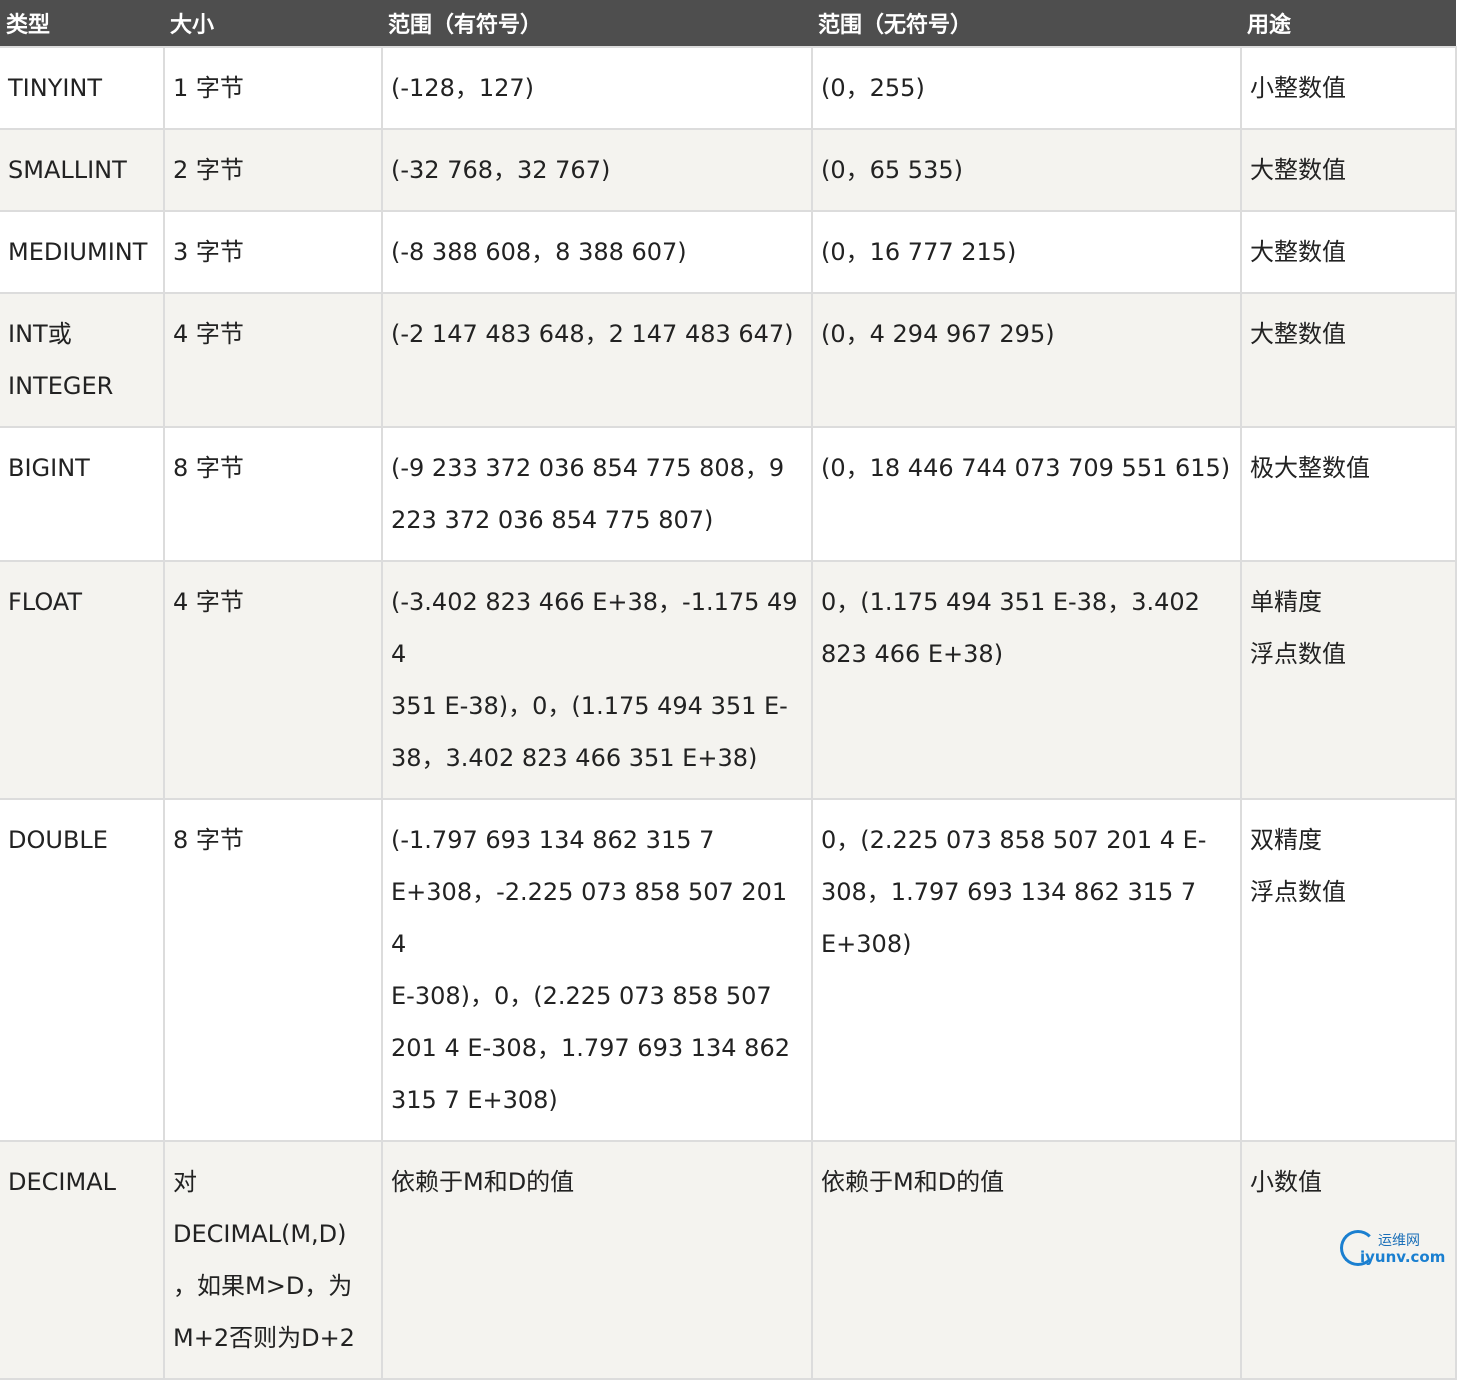 This screenshot has width=1460, height=1380. I want to click on cell-signed-range-line: (-128，127), so click(463, 88).